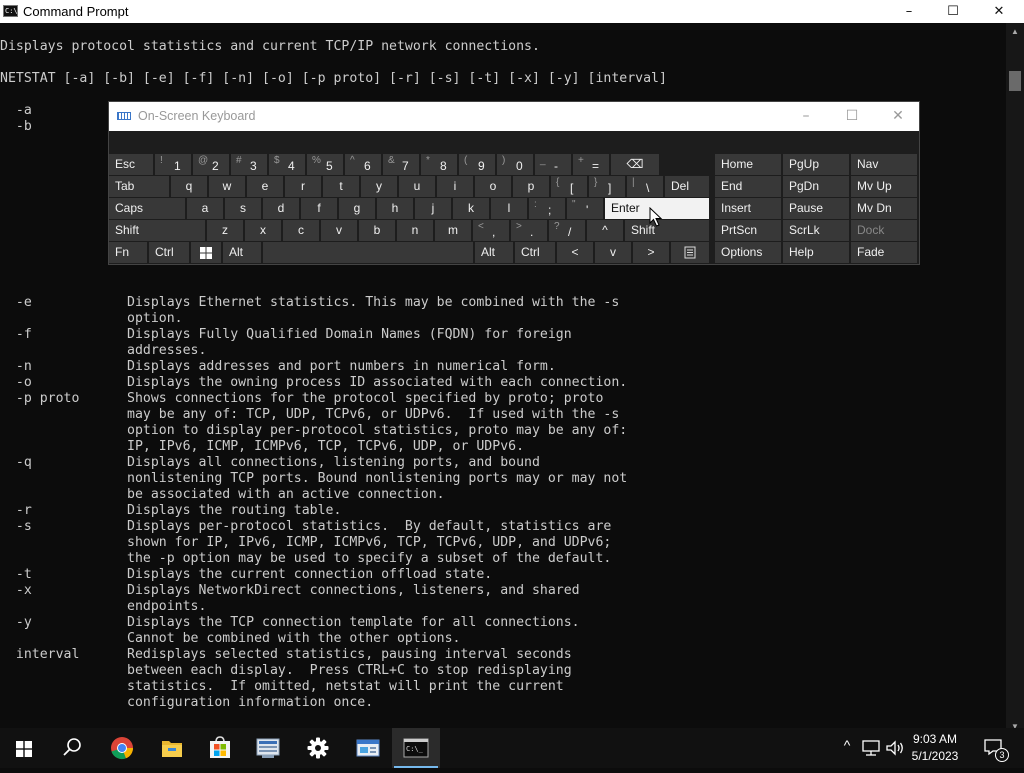 The height and width of the screenshot is (773, 1024). What do you see at coordinates (591, 164) in the screenshot?
I see `key-equals: + =` at bounding box center [591, 164].